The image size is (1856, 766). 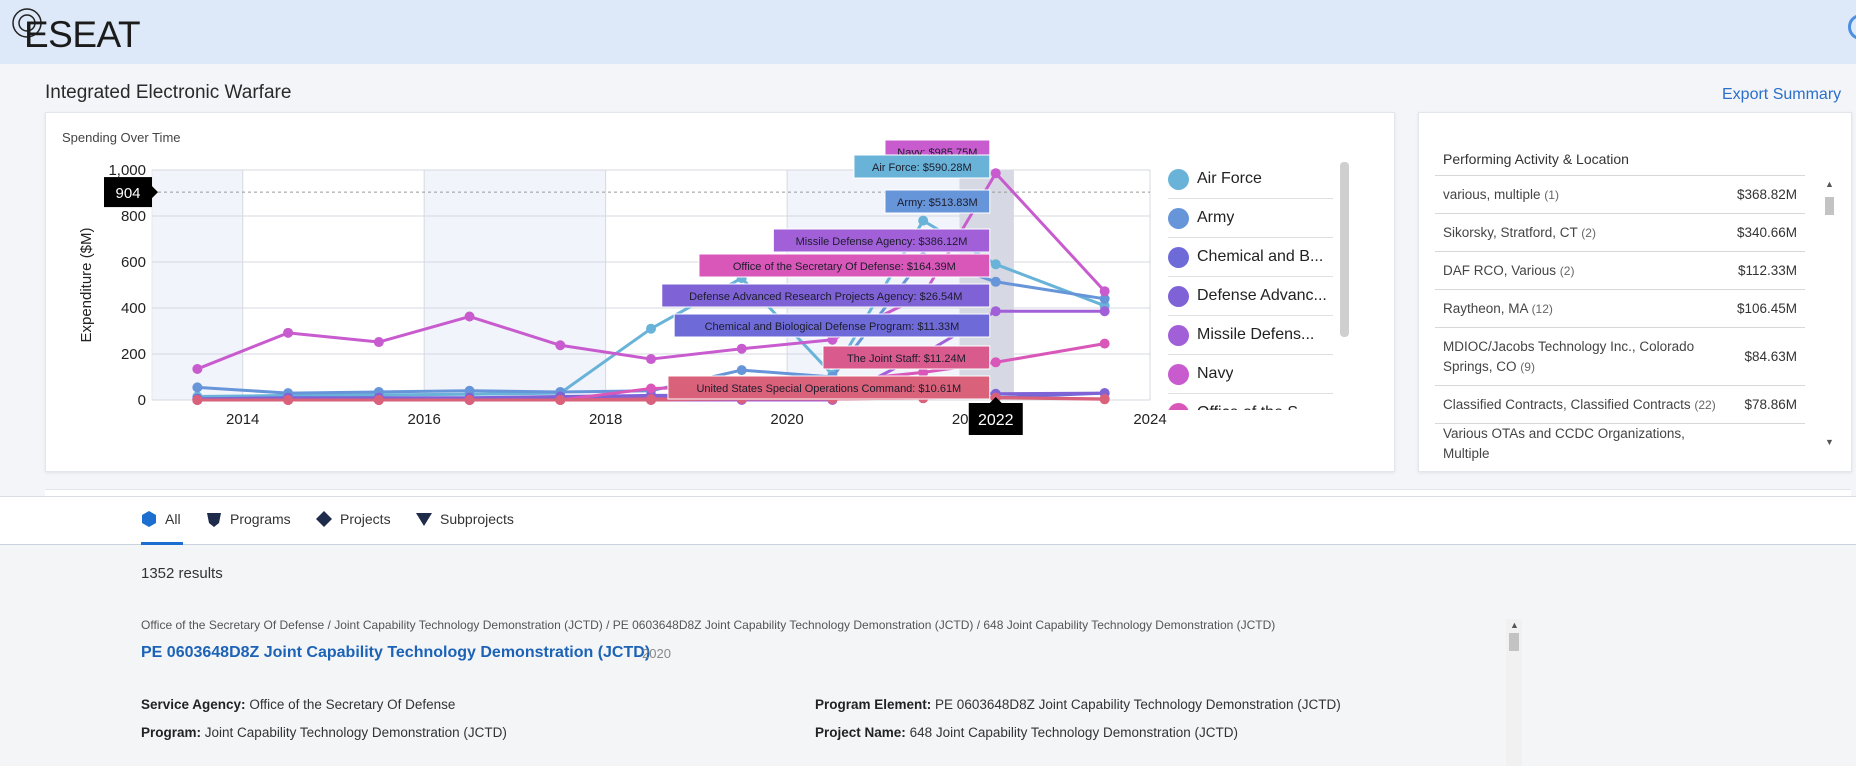 I want to click on y-tick-label: 0, so click(x=142, y=400).